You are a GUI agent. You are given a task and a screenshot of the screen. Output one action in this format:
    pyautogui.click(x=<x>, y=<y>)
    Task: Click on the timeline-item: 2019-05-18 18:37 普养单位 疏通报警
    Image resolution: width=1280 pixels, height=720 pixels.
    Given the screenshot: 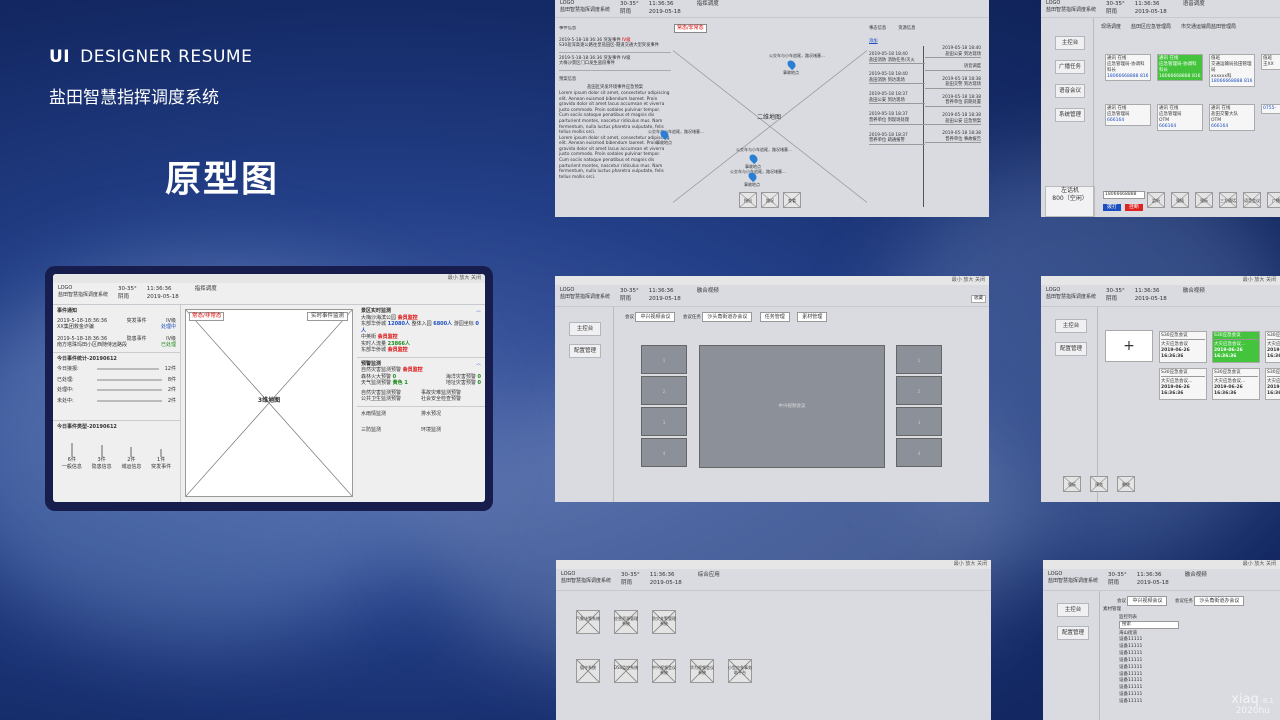 What is the action you would take?
    pyautogui.click(x=897, y=139)
    